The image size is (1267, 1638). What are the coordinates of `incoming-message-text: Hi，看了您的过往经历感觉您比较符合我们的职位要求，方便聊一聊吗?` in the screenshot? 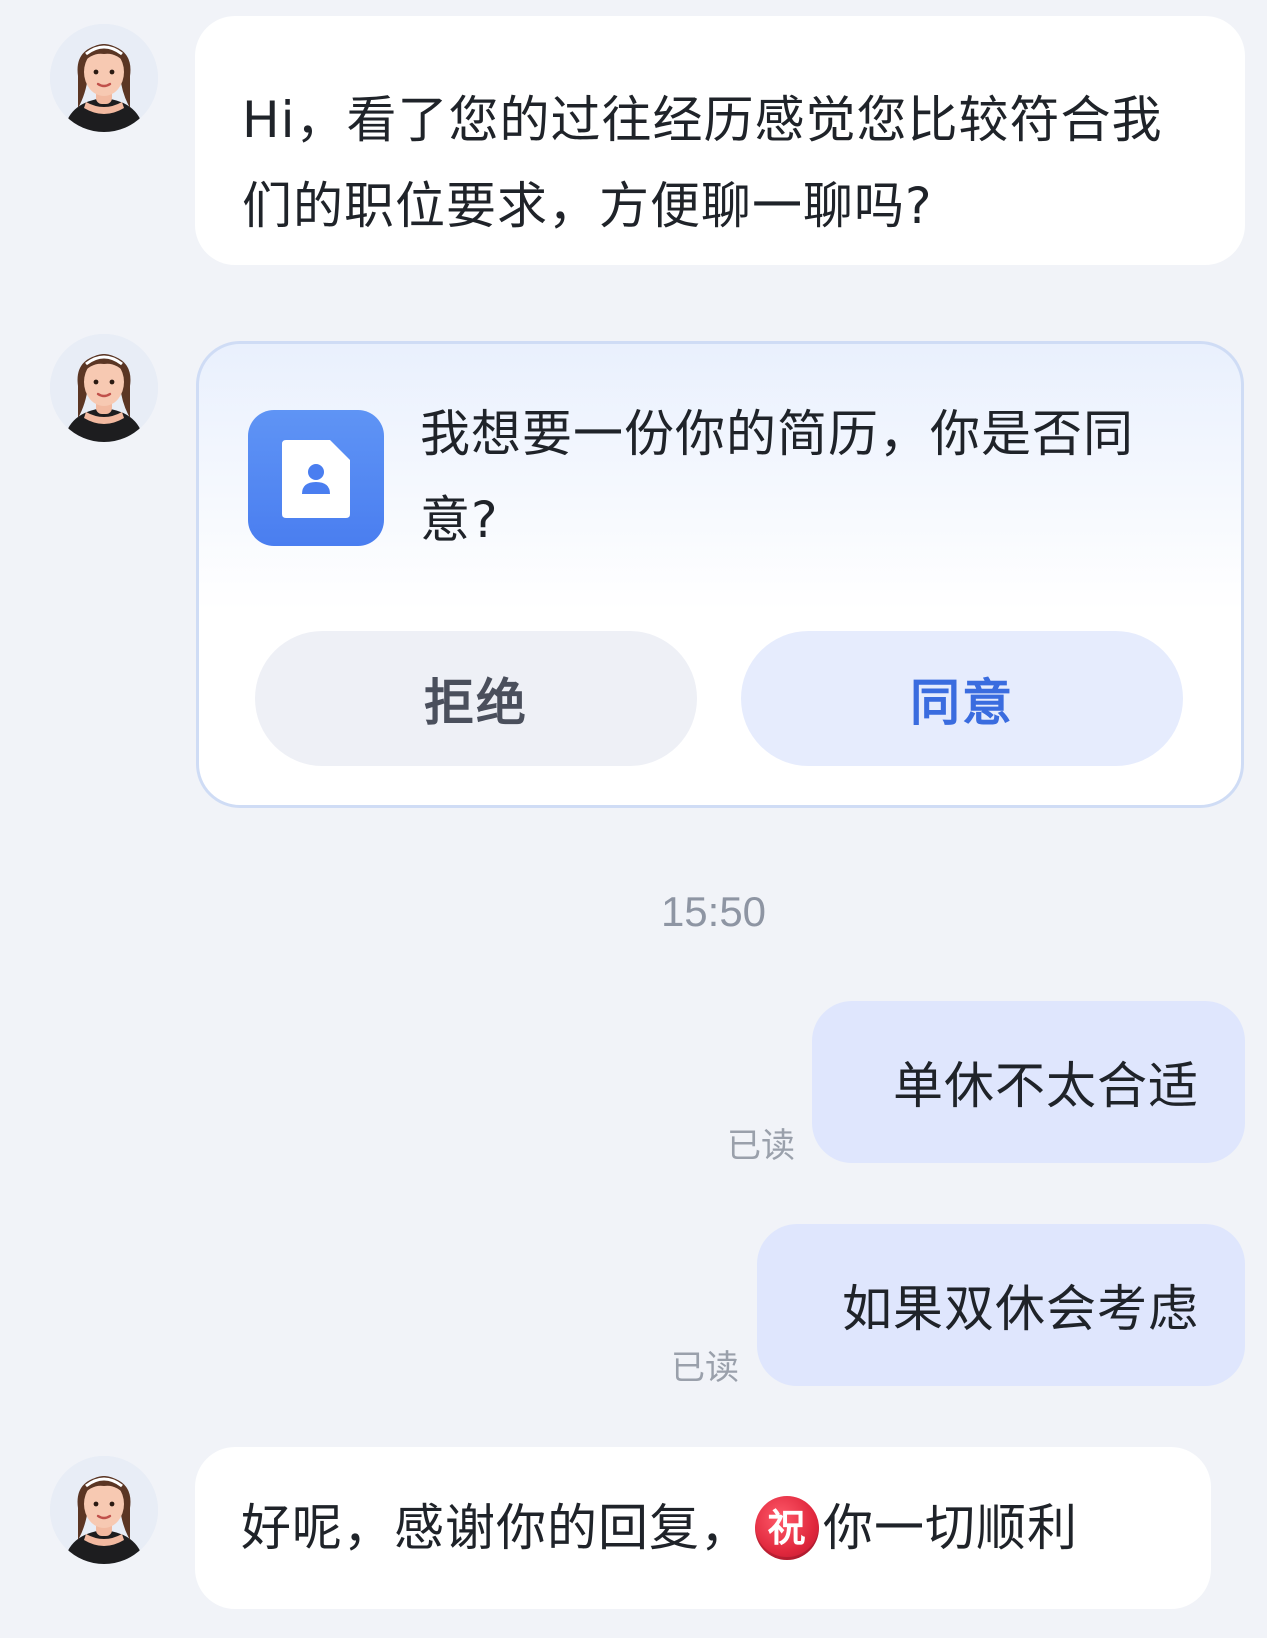 It's located at (702, 163).